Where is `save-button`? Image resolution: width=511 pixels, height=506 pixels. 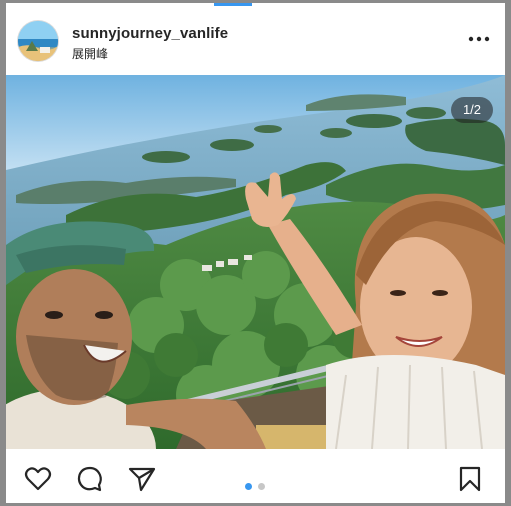
save-button is located at coordinates (470, 479).